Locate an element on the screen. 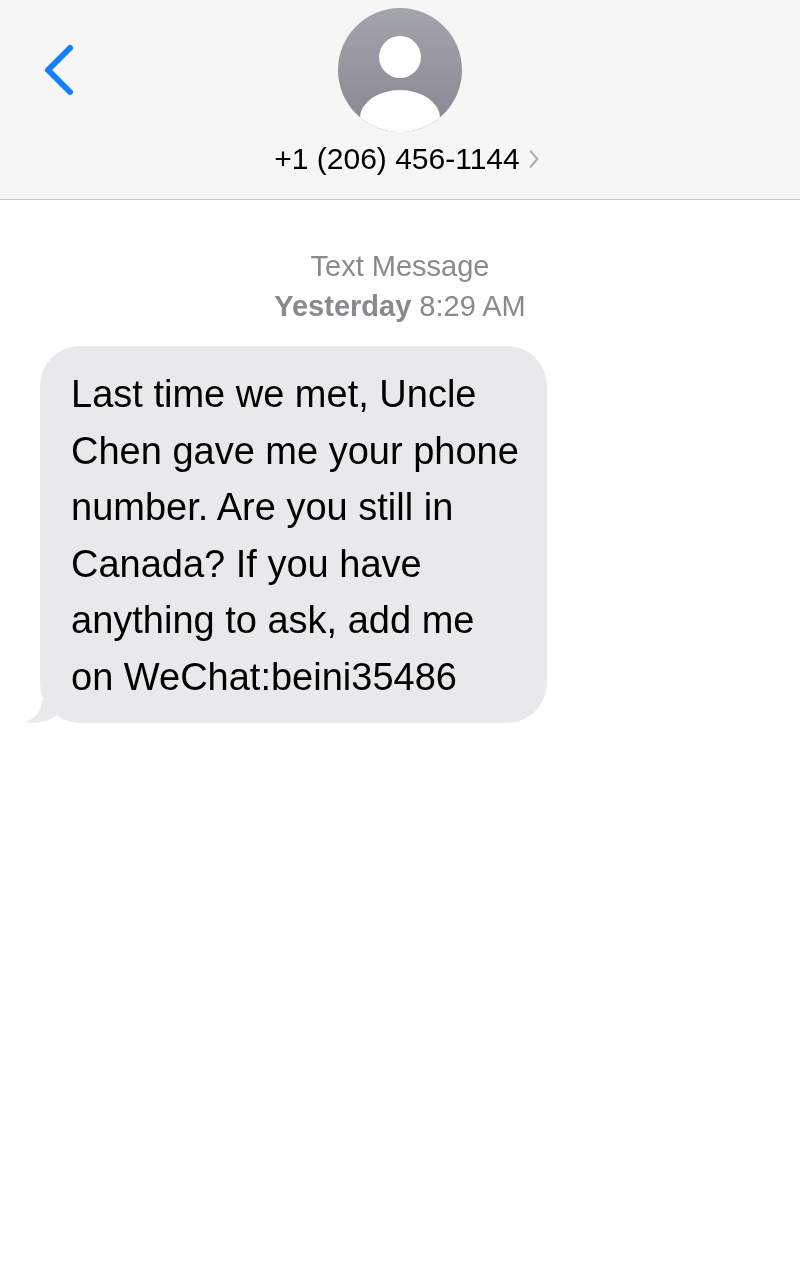  chevron-icon is located at coordinates (533, 159).